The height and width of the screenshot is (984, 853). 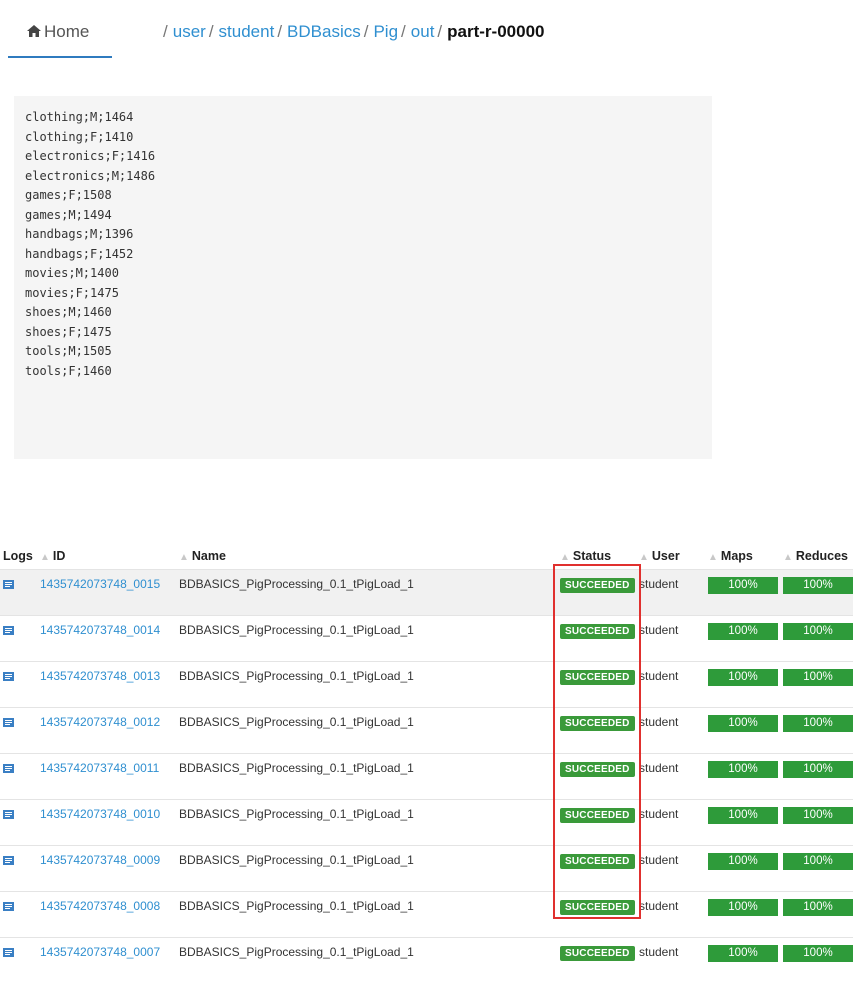 I want to click on file-line: tools;M;1505, so click(x=68, y=351).